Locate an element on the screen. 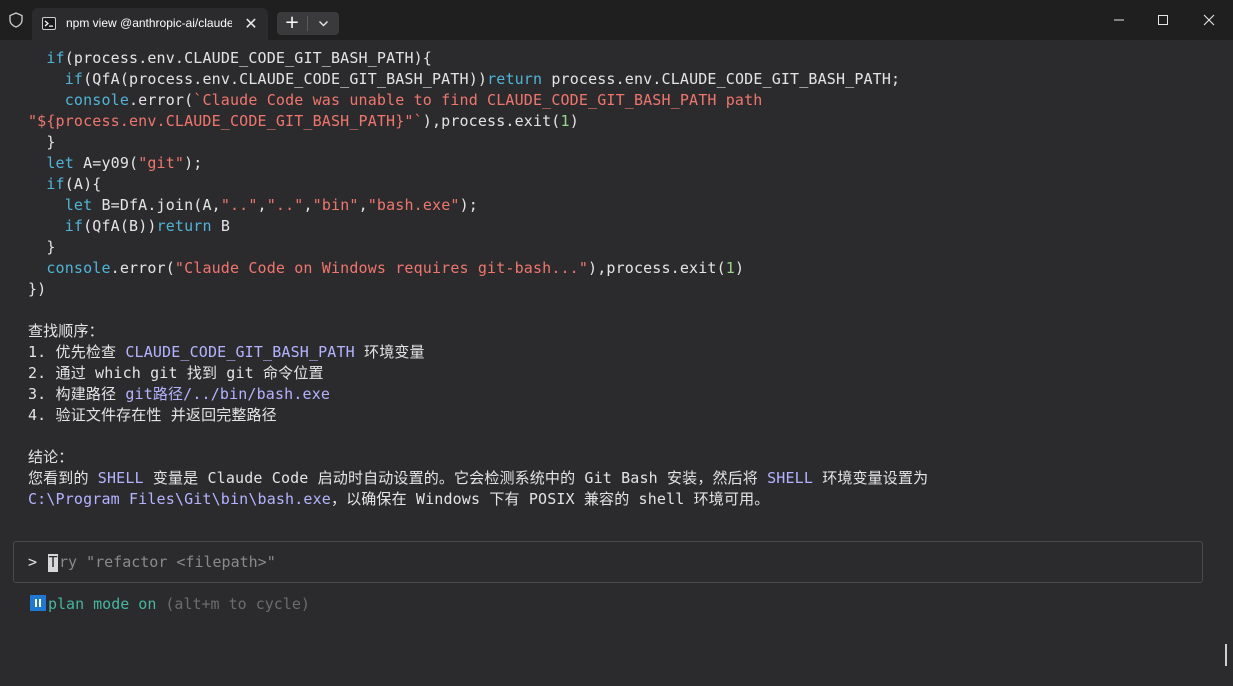 This screenshot has height=686, width=1233. conclusion-text: ，以确保在 Windows 下有 POSIX 兼容的 shell 环境可用。 is located at coordinates (550, 499).